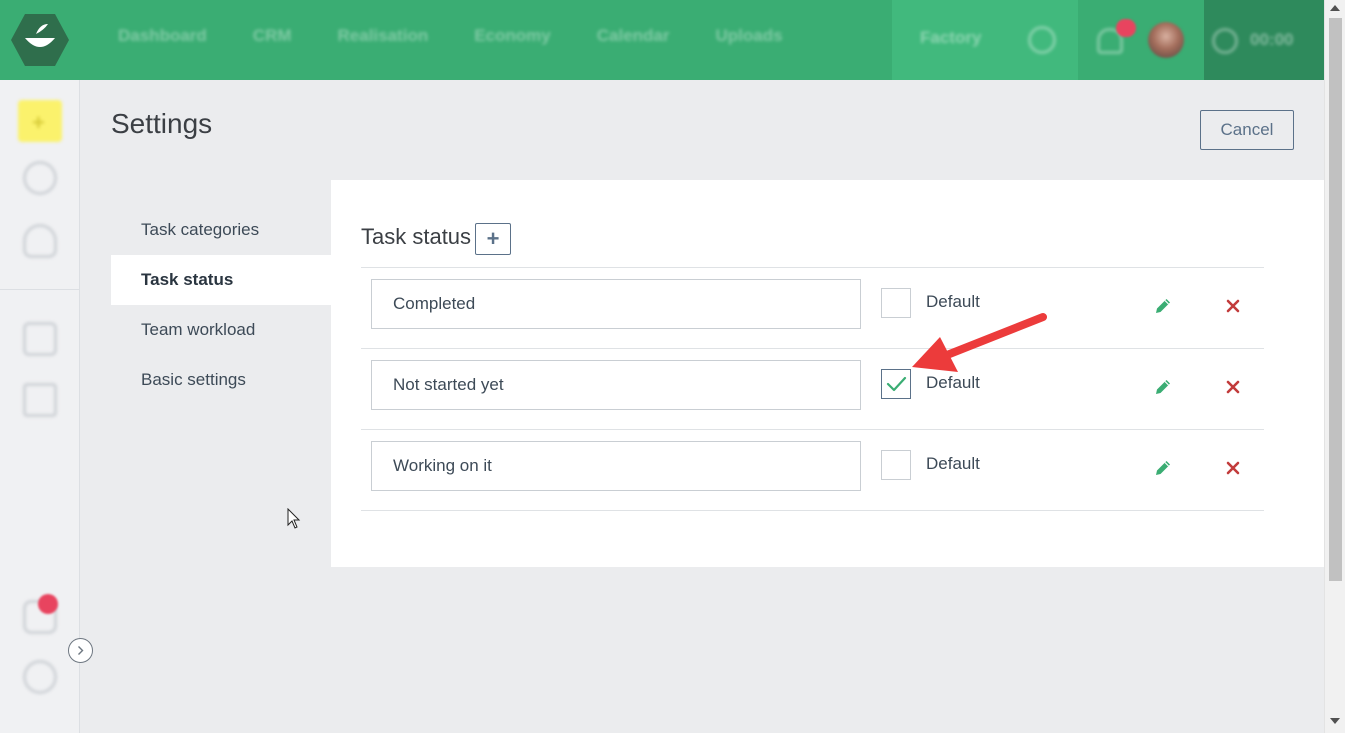 Image resolution: width=1345 pixels, height=733 pixels. Describe the element at coordinates (749, 36) in the screenshot. I see `nav-uploads: Uploads` at that location.